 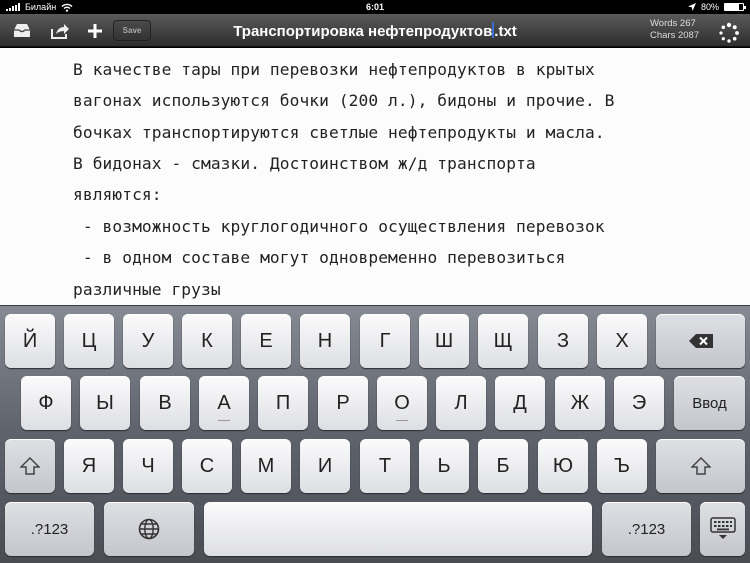 I want to click on key-letter-home: А, so click(x=224, y=403).